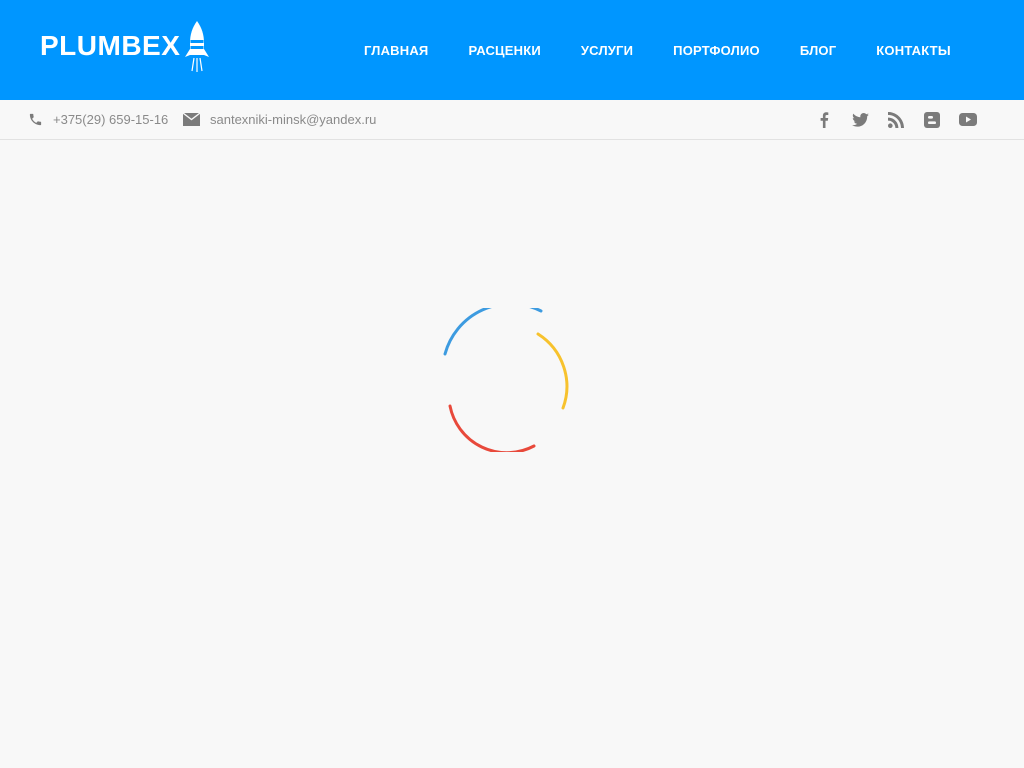  I want to click on blogger-icon, so click(932, 119).